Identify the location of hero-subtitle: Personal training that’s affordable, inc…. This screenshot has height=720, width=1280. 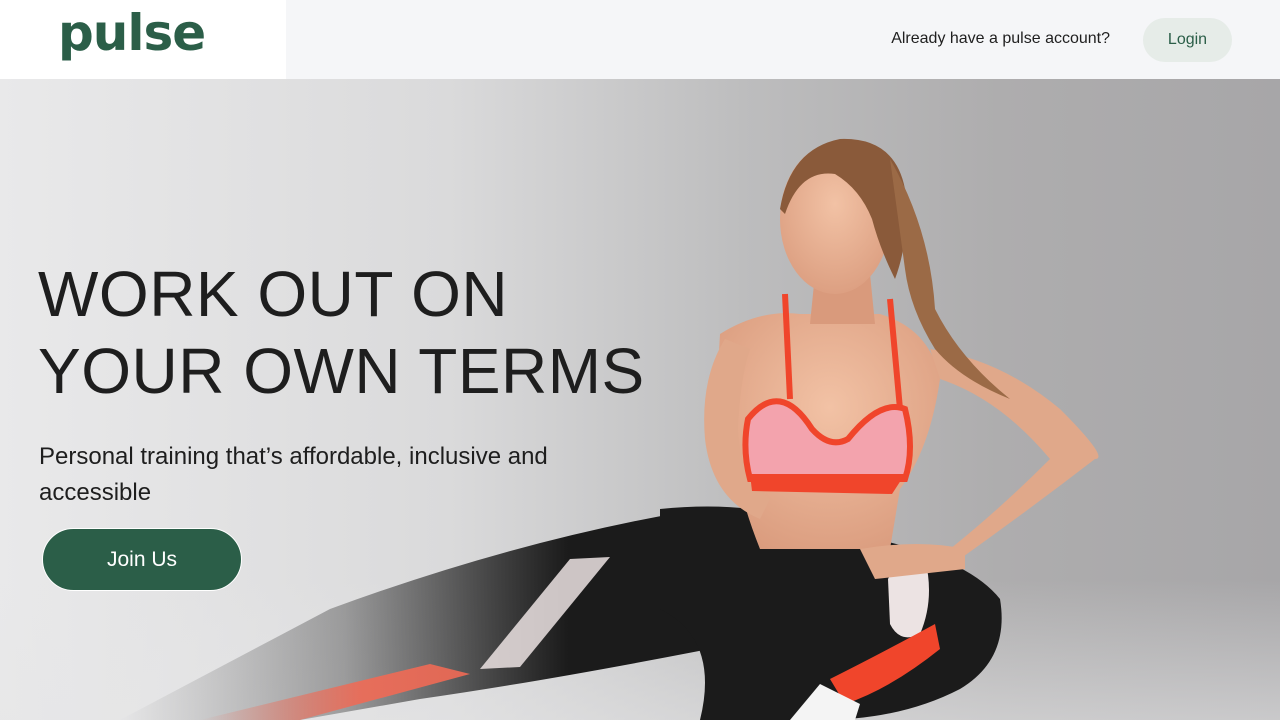
(293, 474).